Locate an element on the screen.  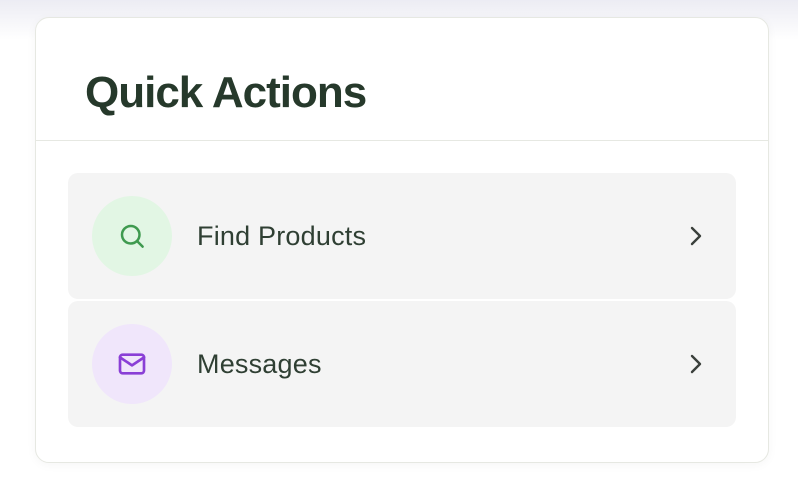
messages-icon-circle is located at coordinates (132, 364).